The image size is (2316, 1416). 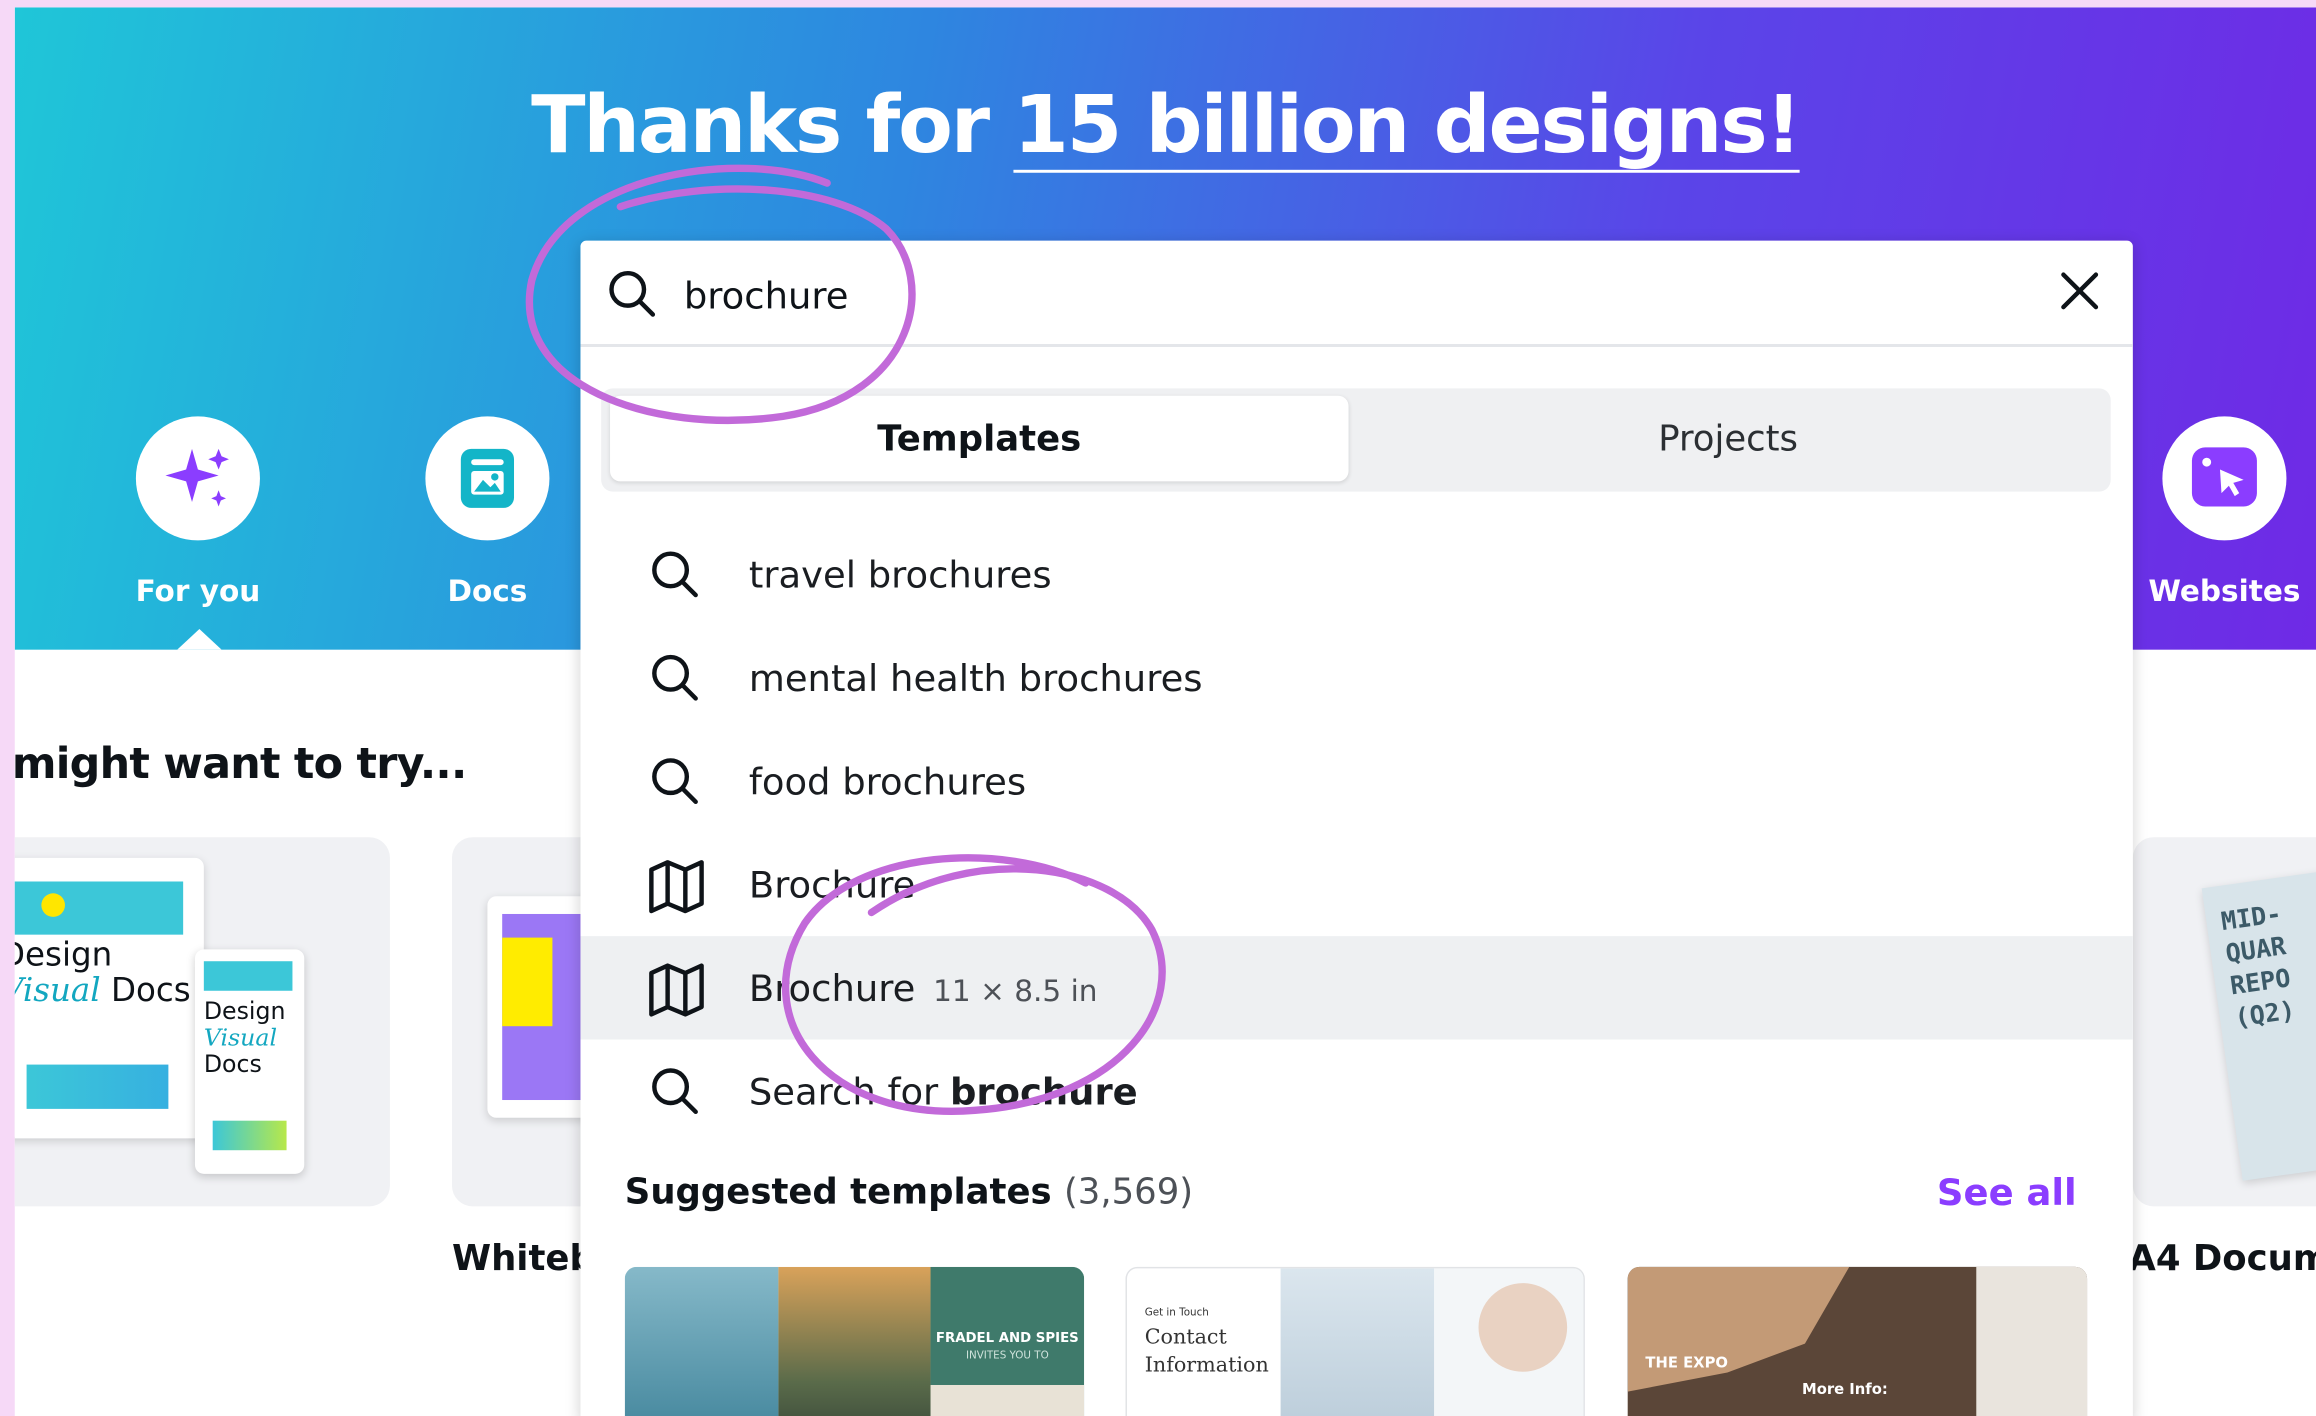 I want to click on paper-strip, so click(x=1007, y=1400).